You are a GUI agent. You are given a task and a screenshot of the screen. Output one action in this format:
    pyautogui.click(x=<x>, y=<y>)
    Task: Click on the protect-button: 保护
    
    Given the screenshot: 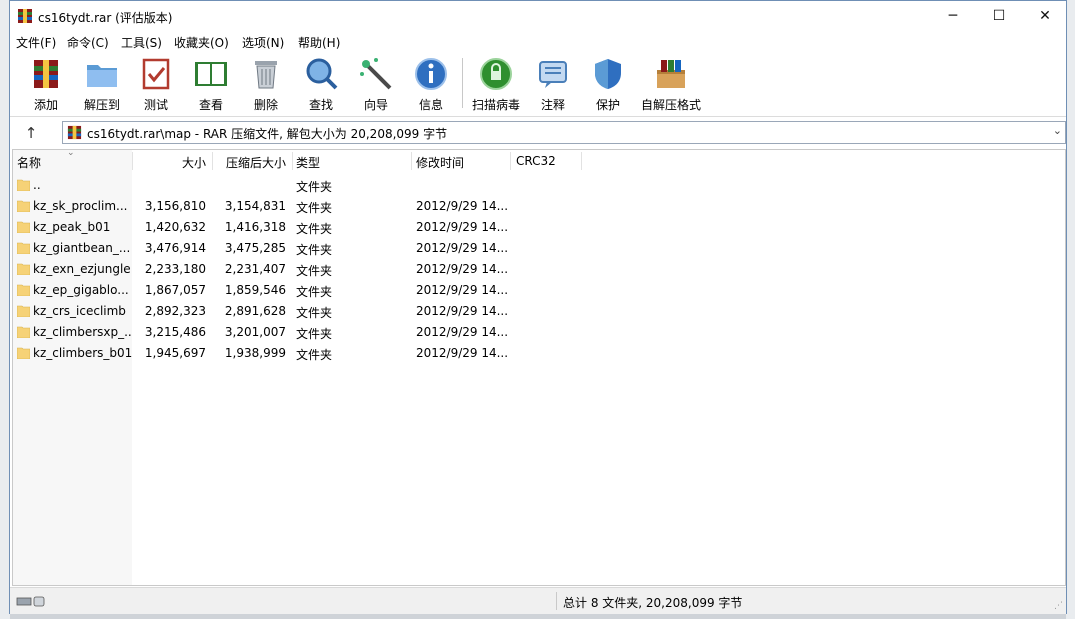 What is the action you would take?
    pyautogui.click(x=608, y=84)
    